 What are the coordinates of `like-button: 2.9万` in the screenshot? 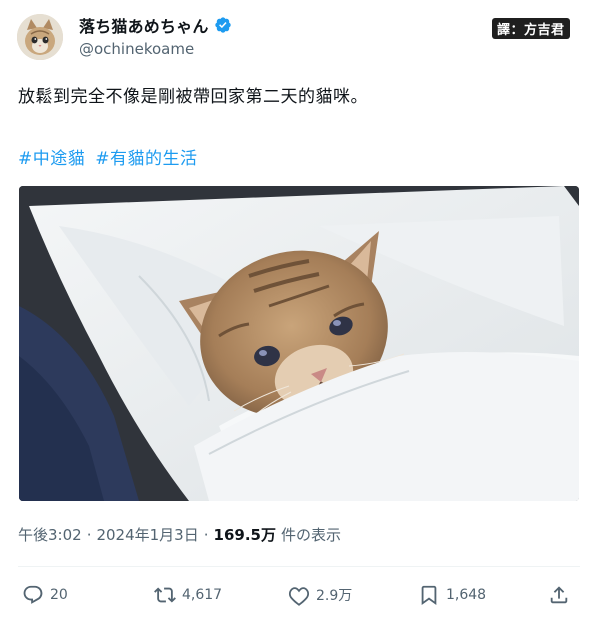 It's located at (320, 595).